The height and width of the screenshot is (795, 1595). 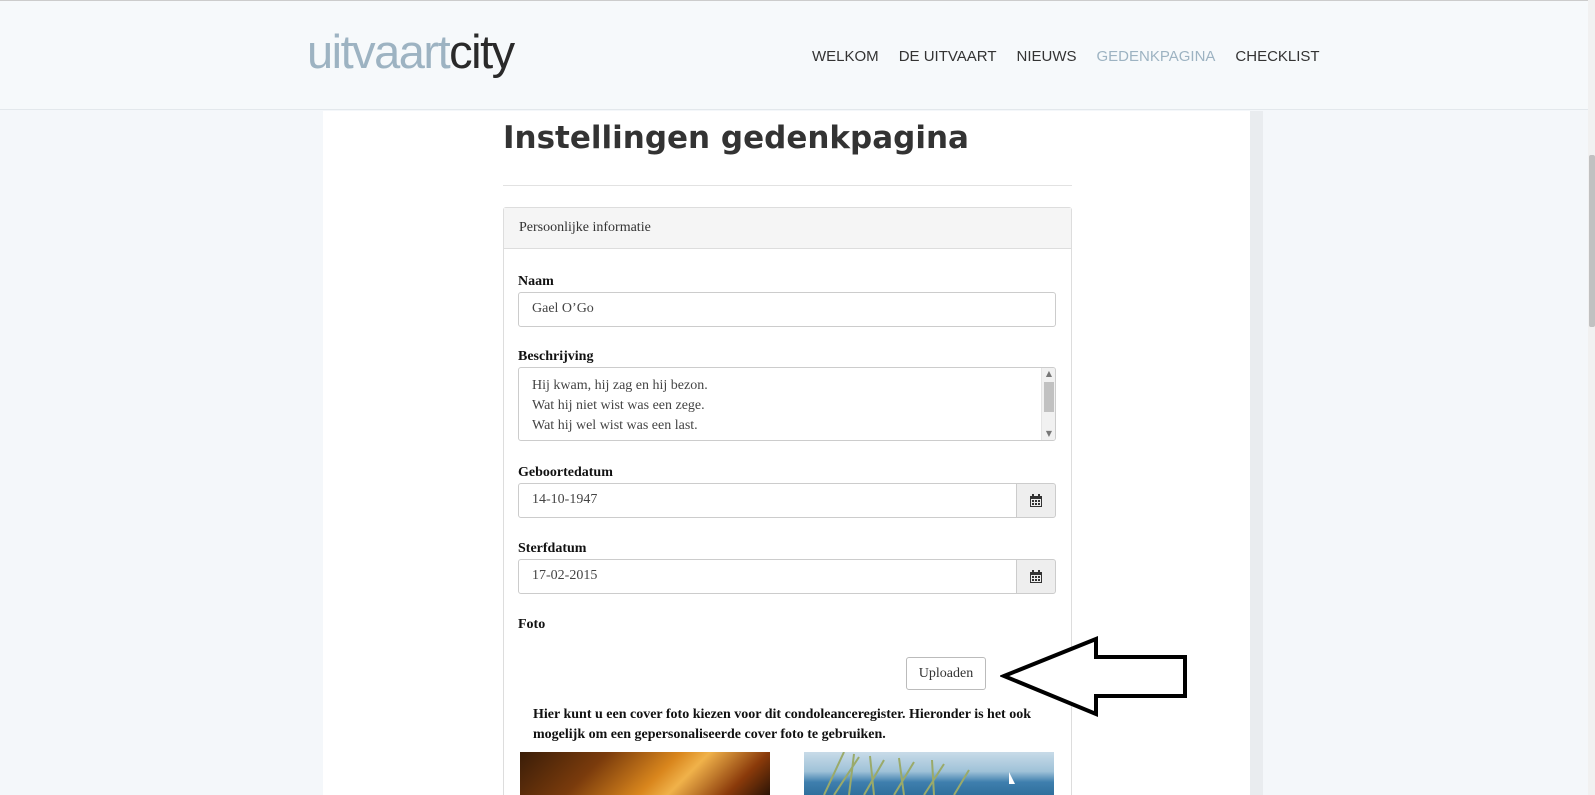 I want to click on nav-item-nieuws: NIEUWS, so click(x=1046, y=56).